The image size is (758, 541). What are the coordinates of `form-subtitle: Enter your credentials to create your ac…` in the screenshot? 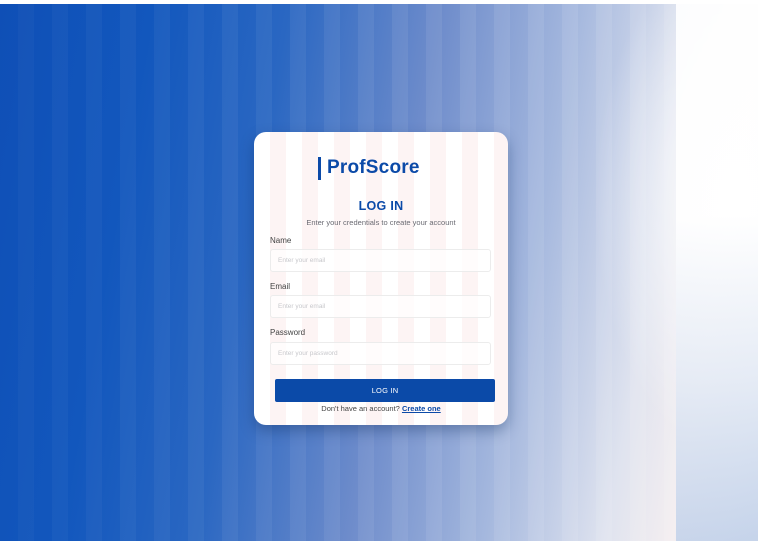 It's located at (381, 222).